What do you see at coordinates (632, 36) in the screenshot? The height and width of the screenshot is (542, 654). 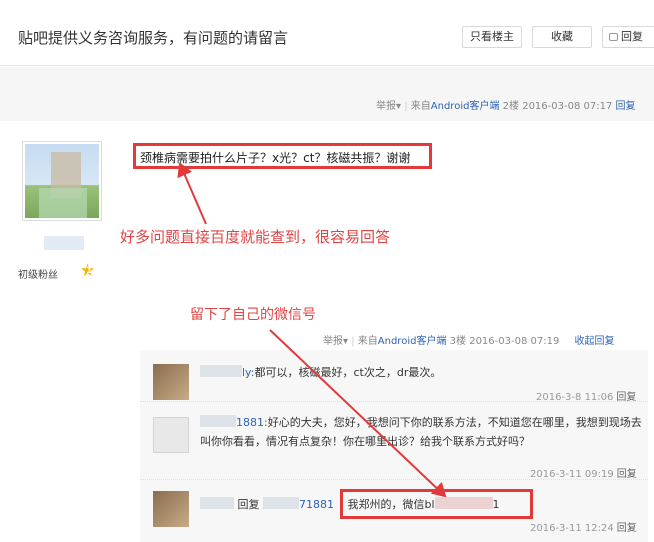 I see `reply-button-label: 回复` at bounding box center [632, 36].